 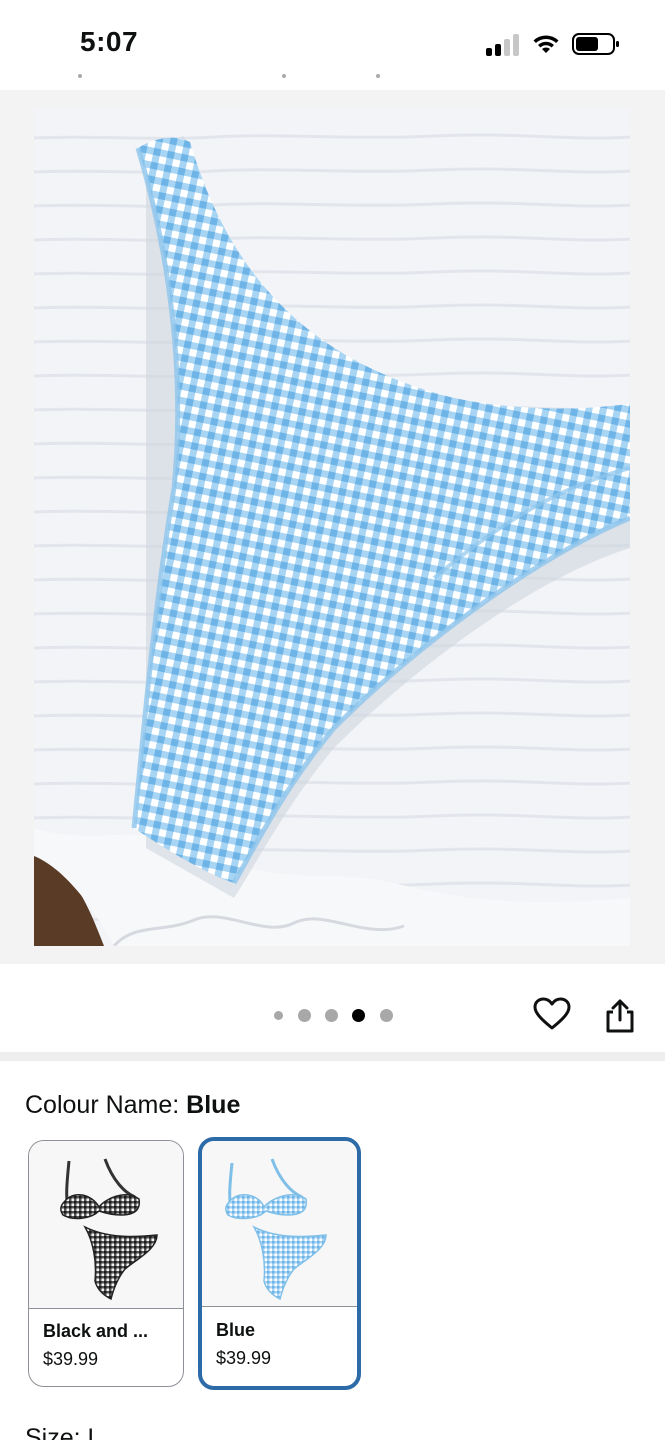 What do you see at coordinates (213, 1105) in the screenshot?
I see `colour-selected-value: Blue` at bounding box center [213, 1105].